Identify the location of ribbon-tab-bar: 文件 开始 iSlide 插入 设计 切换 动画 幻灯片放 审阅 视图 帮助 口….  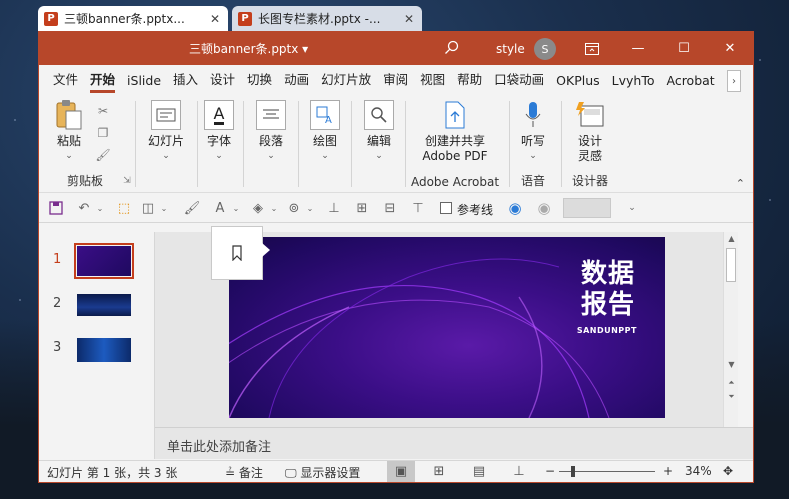
(396, 80).